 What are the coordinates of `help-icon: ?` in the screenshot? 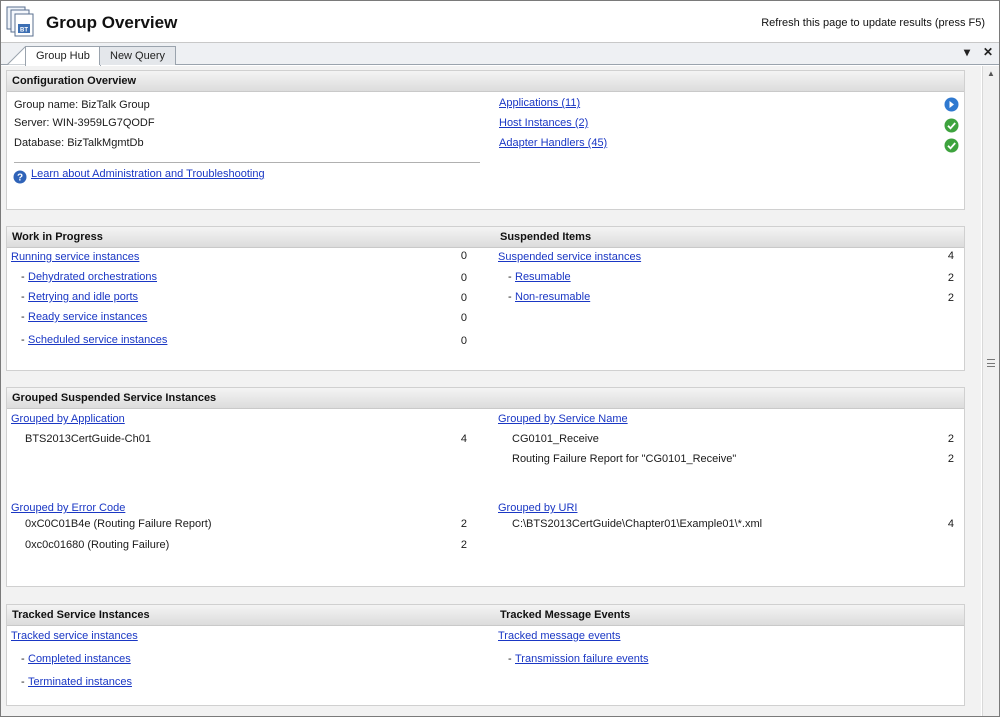 It's located at (20, 177).